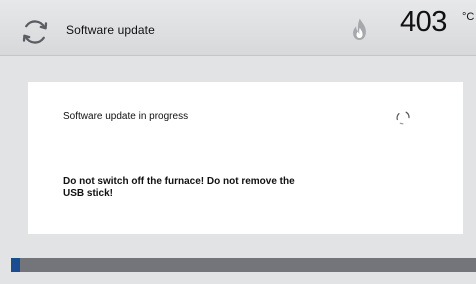 The height and width of the screenshot is (284, 476). I want to click on progress-bar, so click(243, 265).